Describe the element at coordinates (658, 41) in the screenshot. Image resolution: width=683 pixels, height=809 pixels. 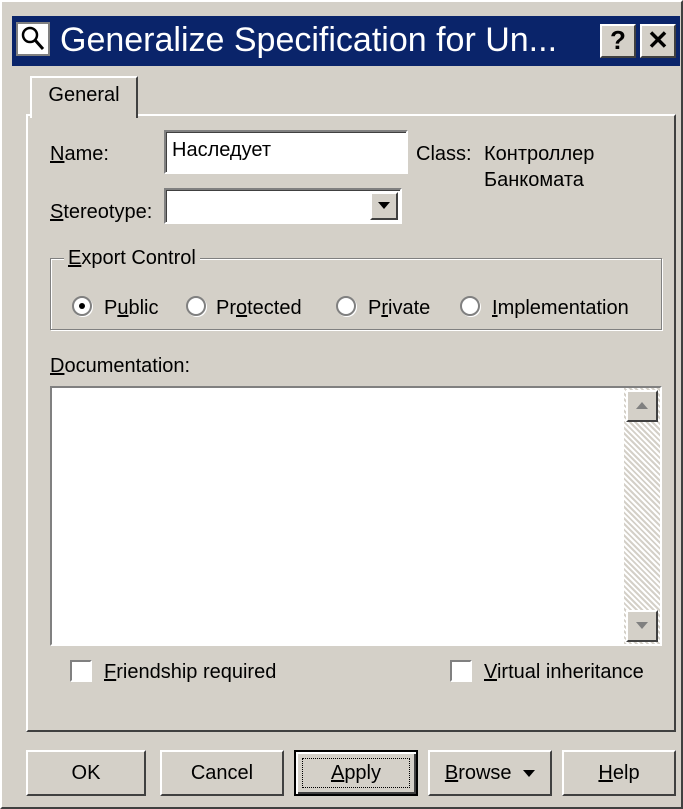
I see `close-button: ✕` at that location.